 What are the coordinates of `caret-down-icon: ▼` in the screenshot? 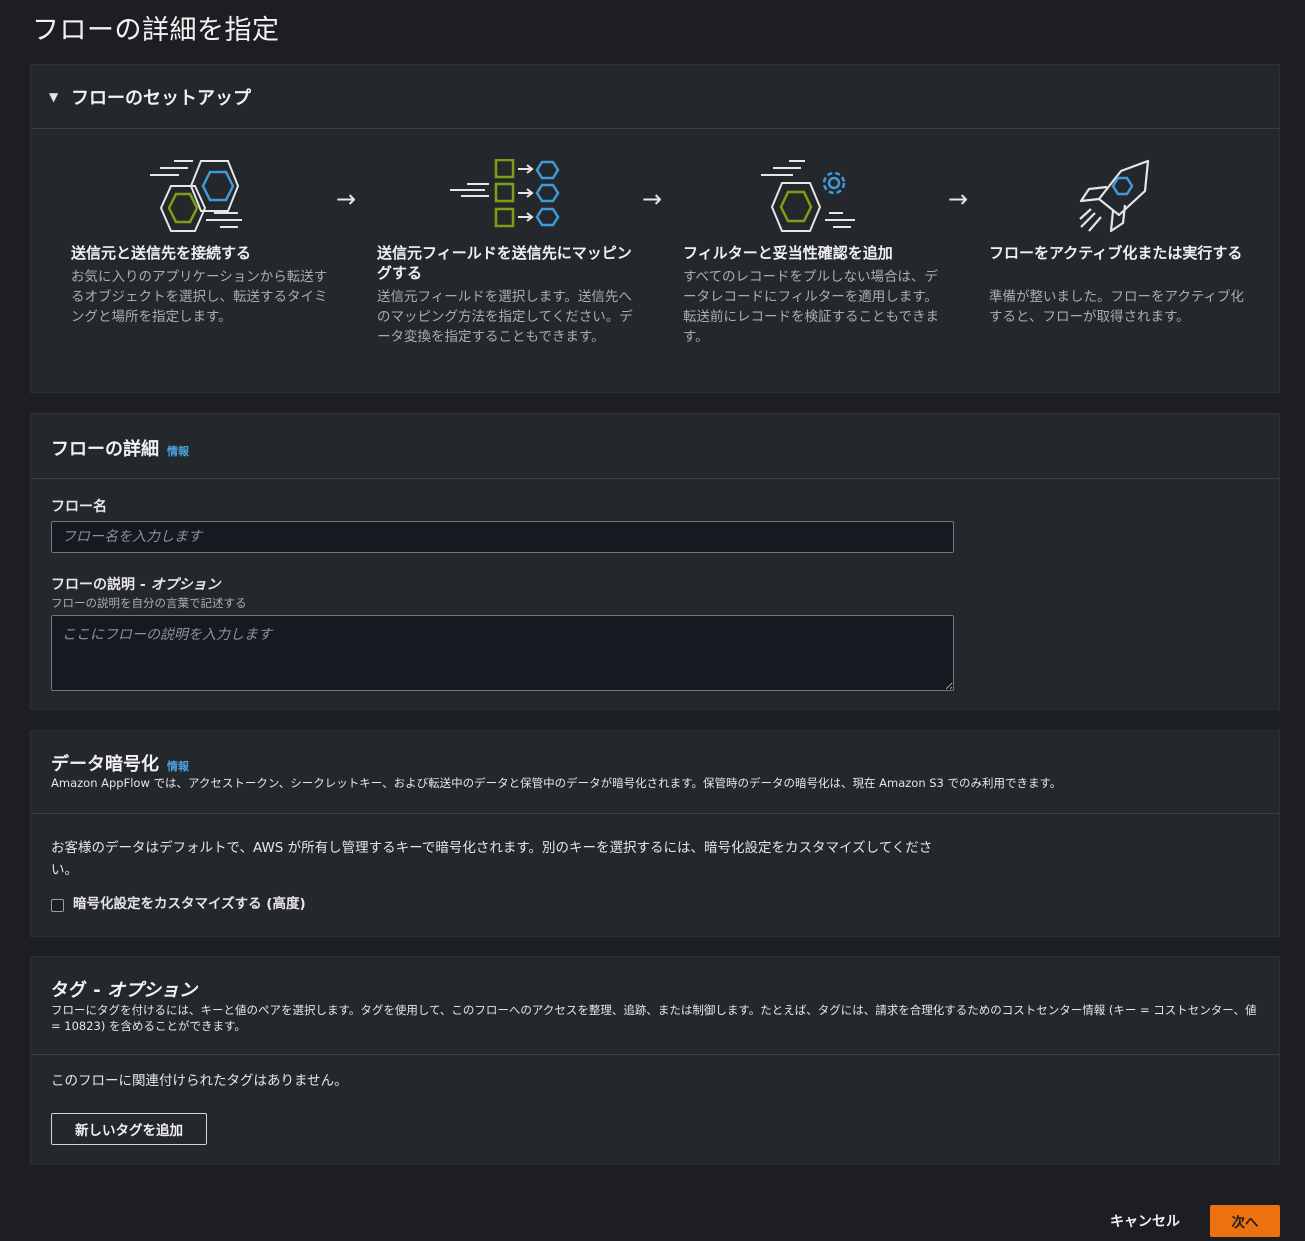 It's located at (53, 97).